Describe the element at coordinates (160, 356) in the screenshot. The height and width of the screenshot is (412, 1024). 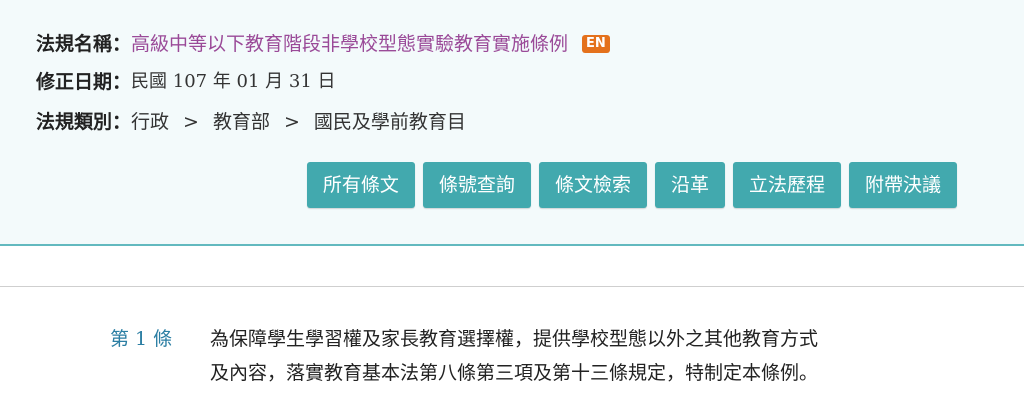
I see `article-number: 第 1 條` at that location.